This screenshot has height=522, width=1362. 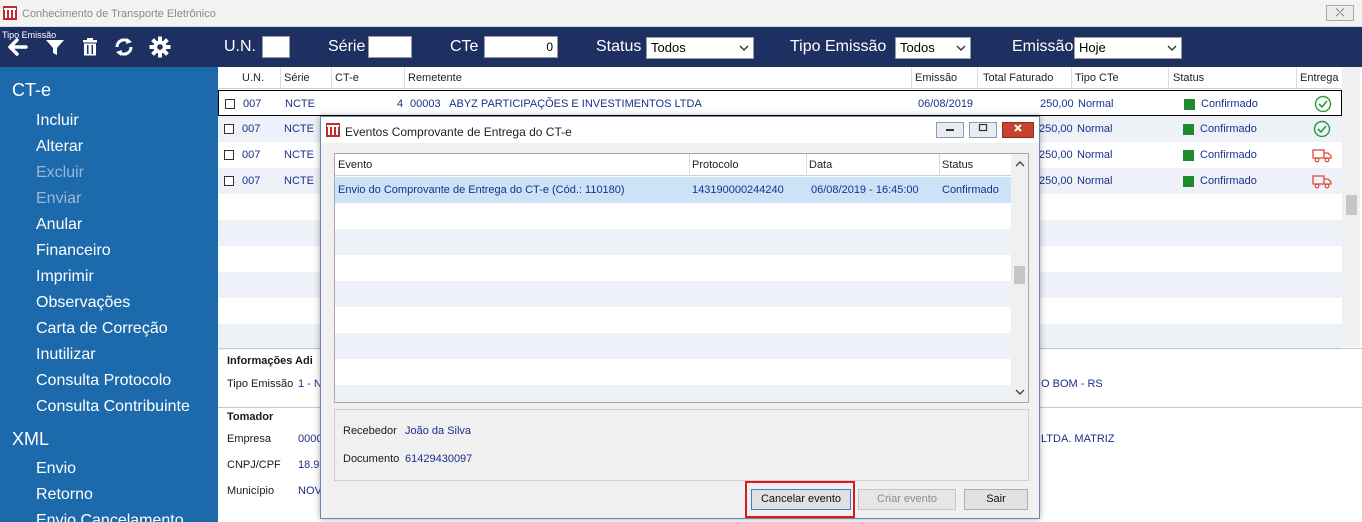 I want to click on sidebar-item-envio: Envio, so click(x=56, y=469).